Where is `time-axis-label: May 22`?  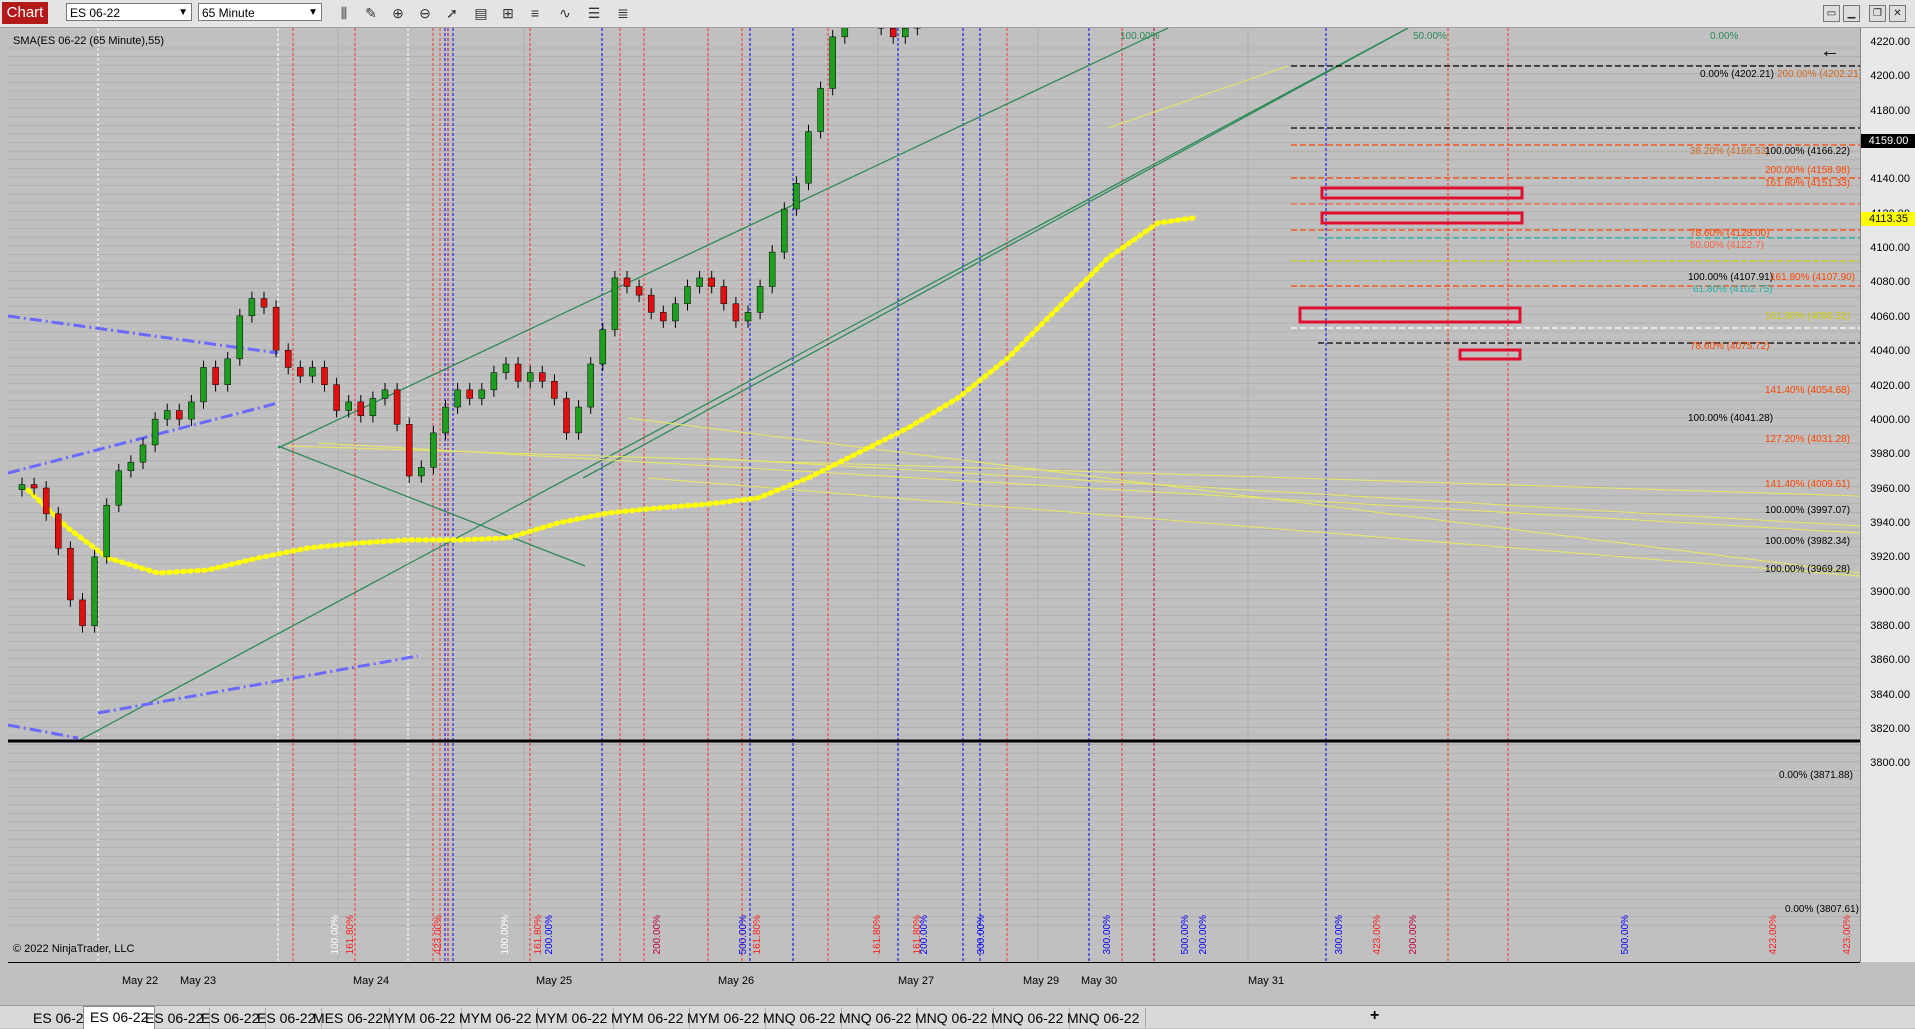
time-axis-label: May 22 is located at coordinates (140, 981).